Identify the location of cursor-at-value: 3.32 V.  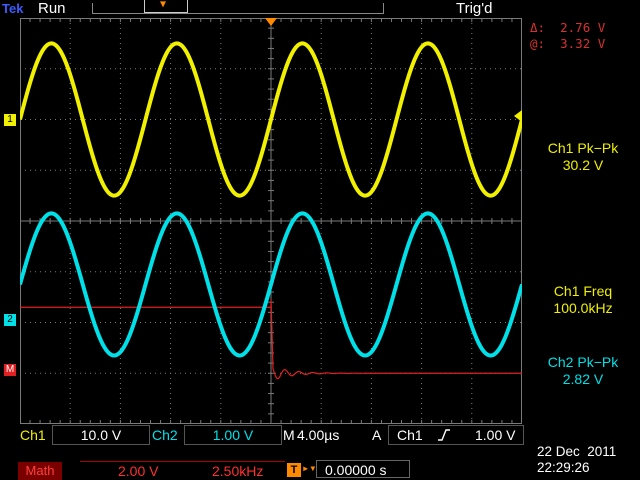
(583, 43).